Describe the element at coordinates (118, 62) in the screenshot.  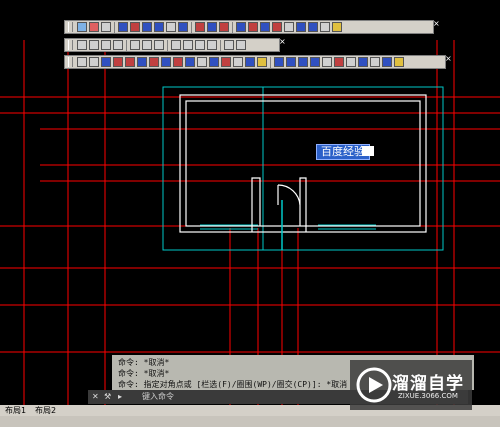
I see `offset-icon` at that location.